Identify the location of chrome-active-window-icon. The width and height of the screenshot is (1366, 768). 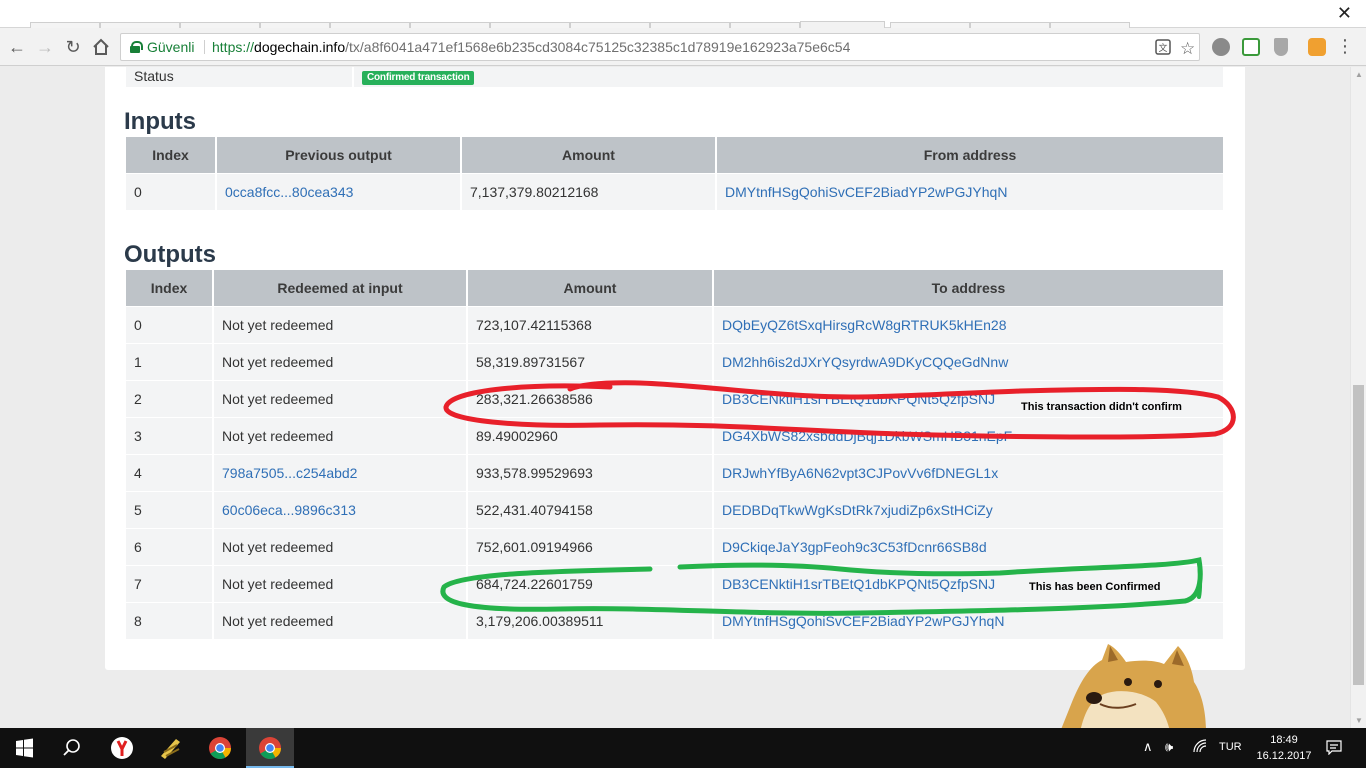
(270, 748).